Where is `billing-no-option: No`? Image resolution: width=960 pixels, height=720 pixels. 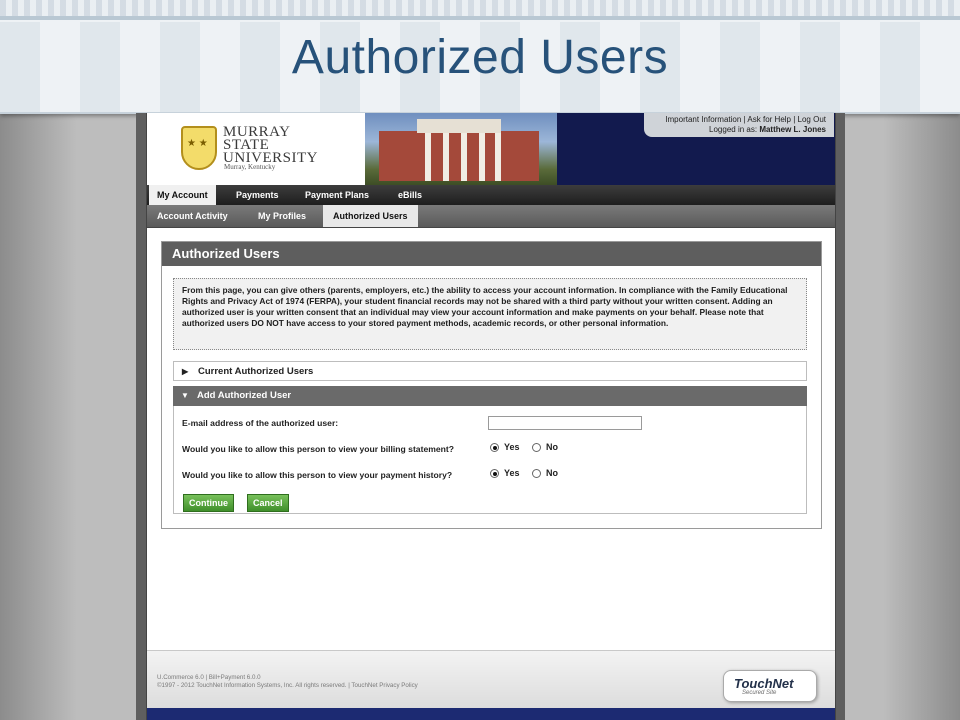 billing-no-option: No is located at coordinates (545, 447).